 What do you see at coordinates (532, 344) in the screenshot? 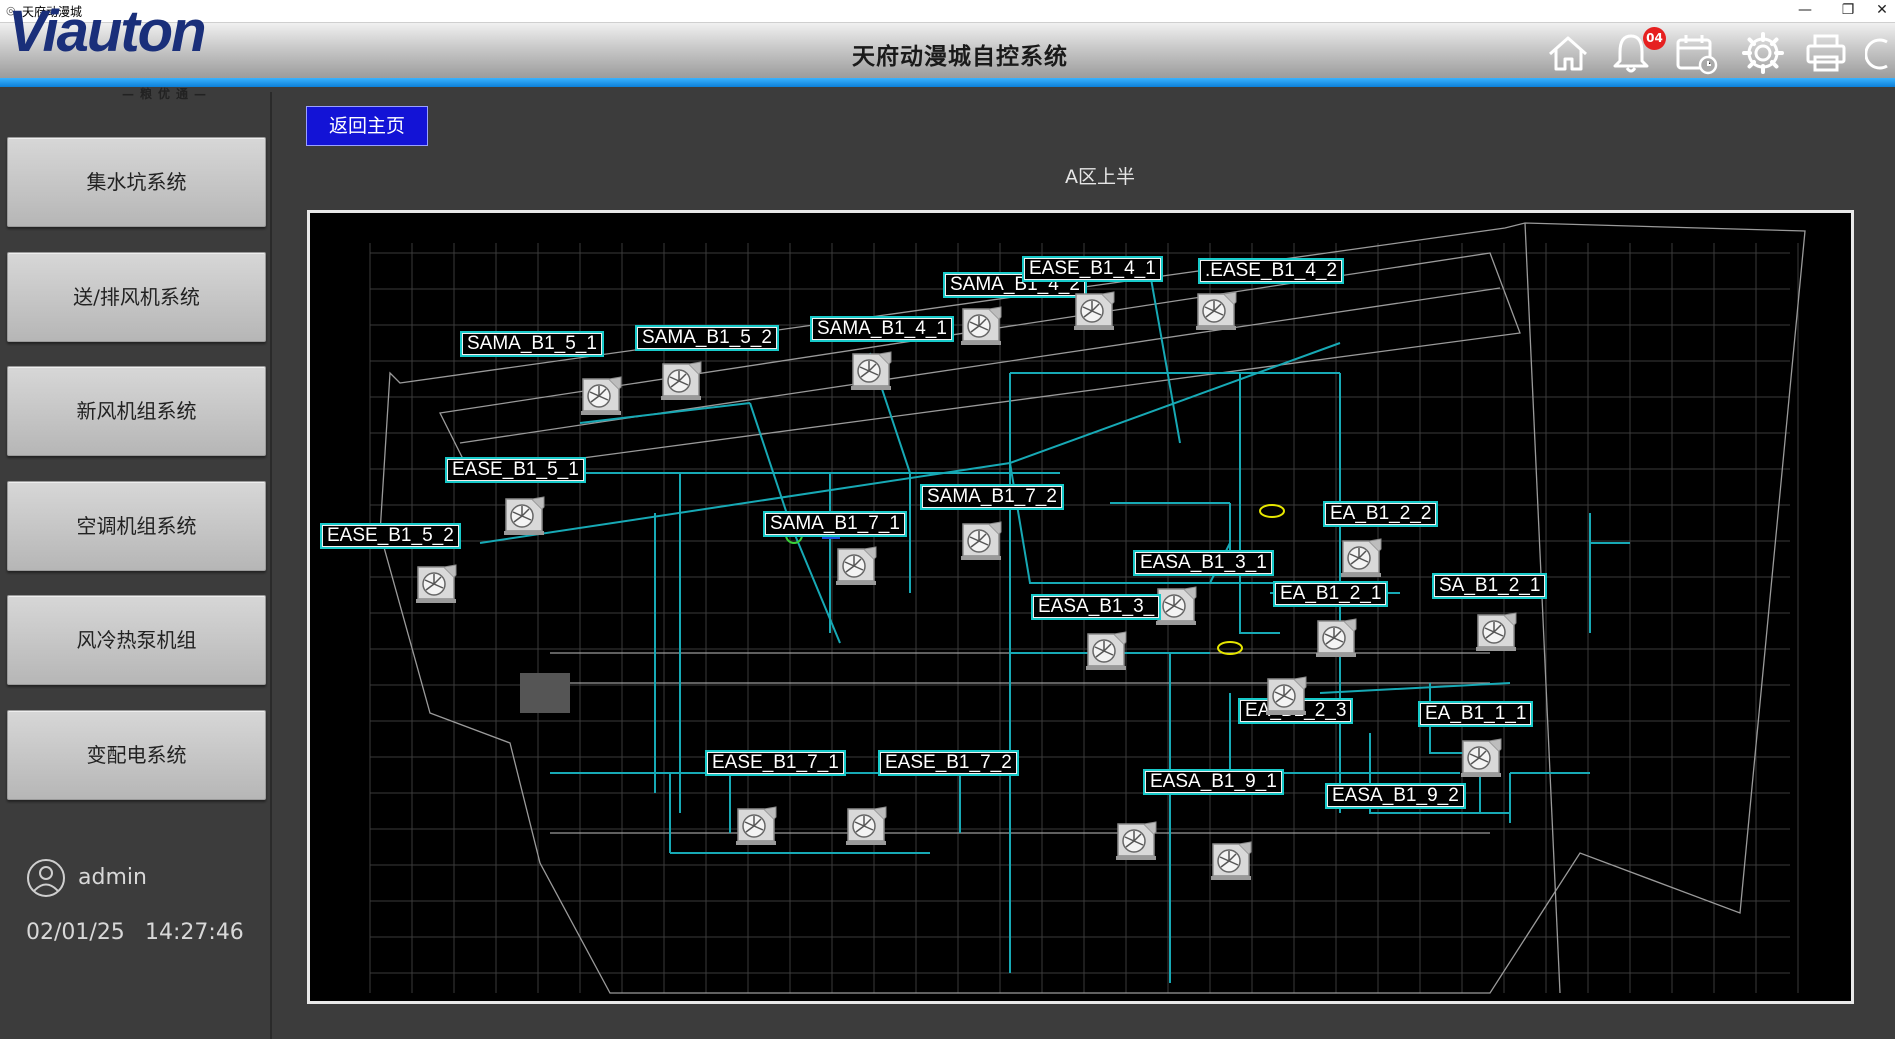
I see `fan-label-0: SAMA_B1_5_1` at bounding box center [532, 344].